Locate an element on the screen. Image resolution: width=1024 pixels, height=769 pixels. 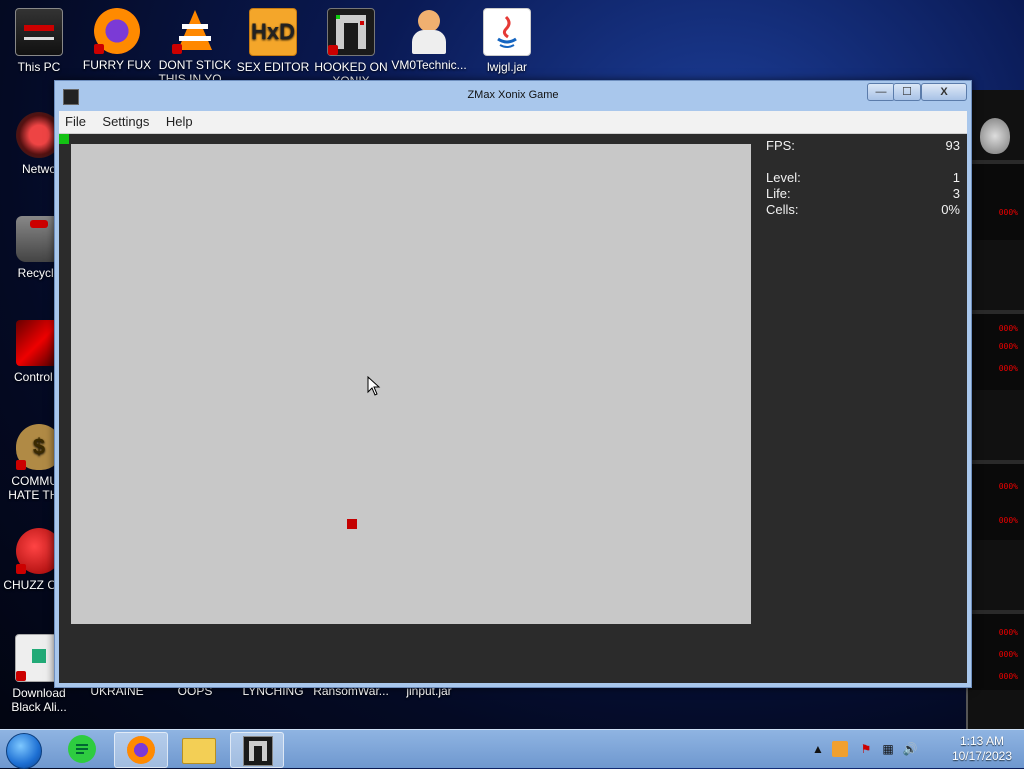
alien-head-icon is located at coordinates (995, 136).